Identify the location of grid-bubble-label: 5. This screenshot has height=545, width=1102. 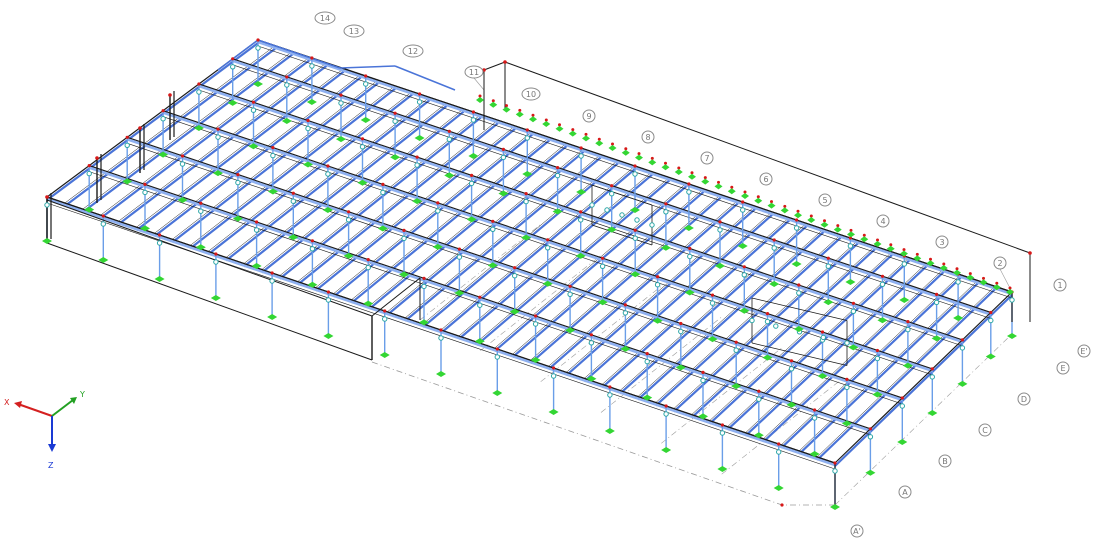
(824, 200).